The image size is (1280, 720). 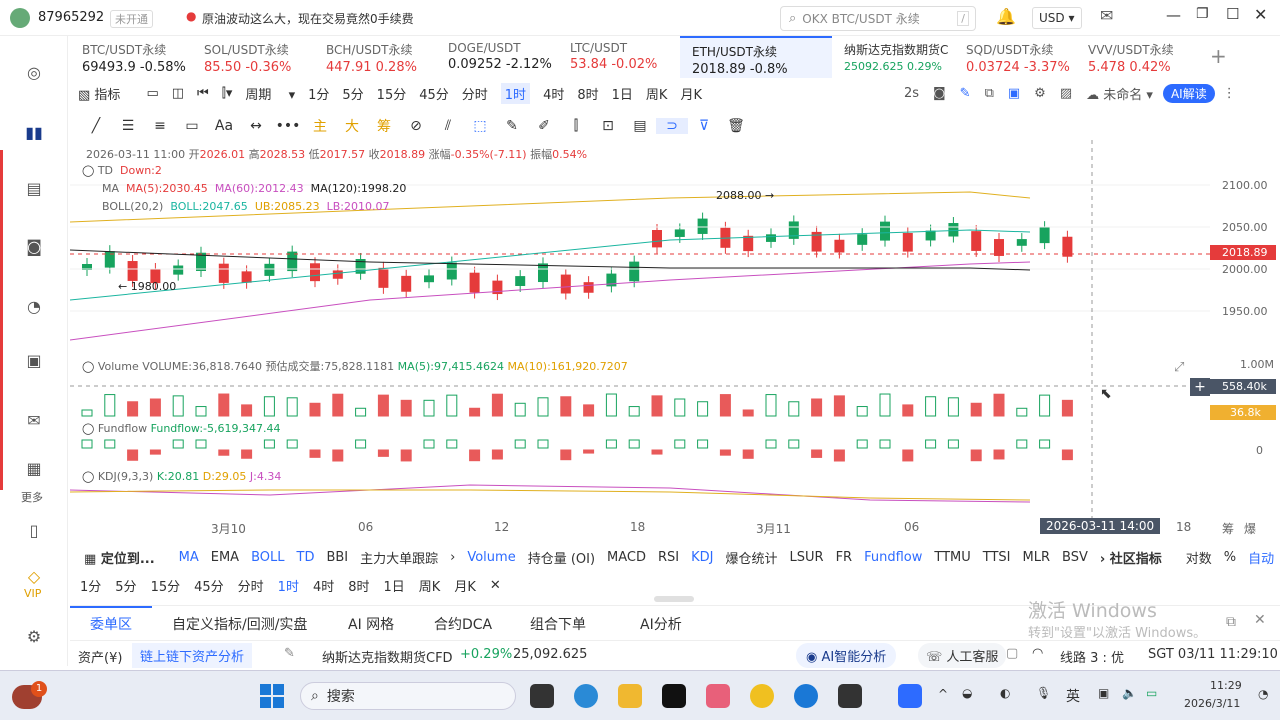 I want to click on camera-icon: ◙, so click(x=939, y=93).